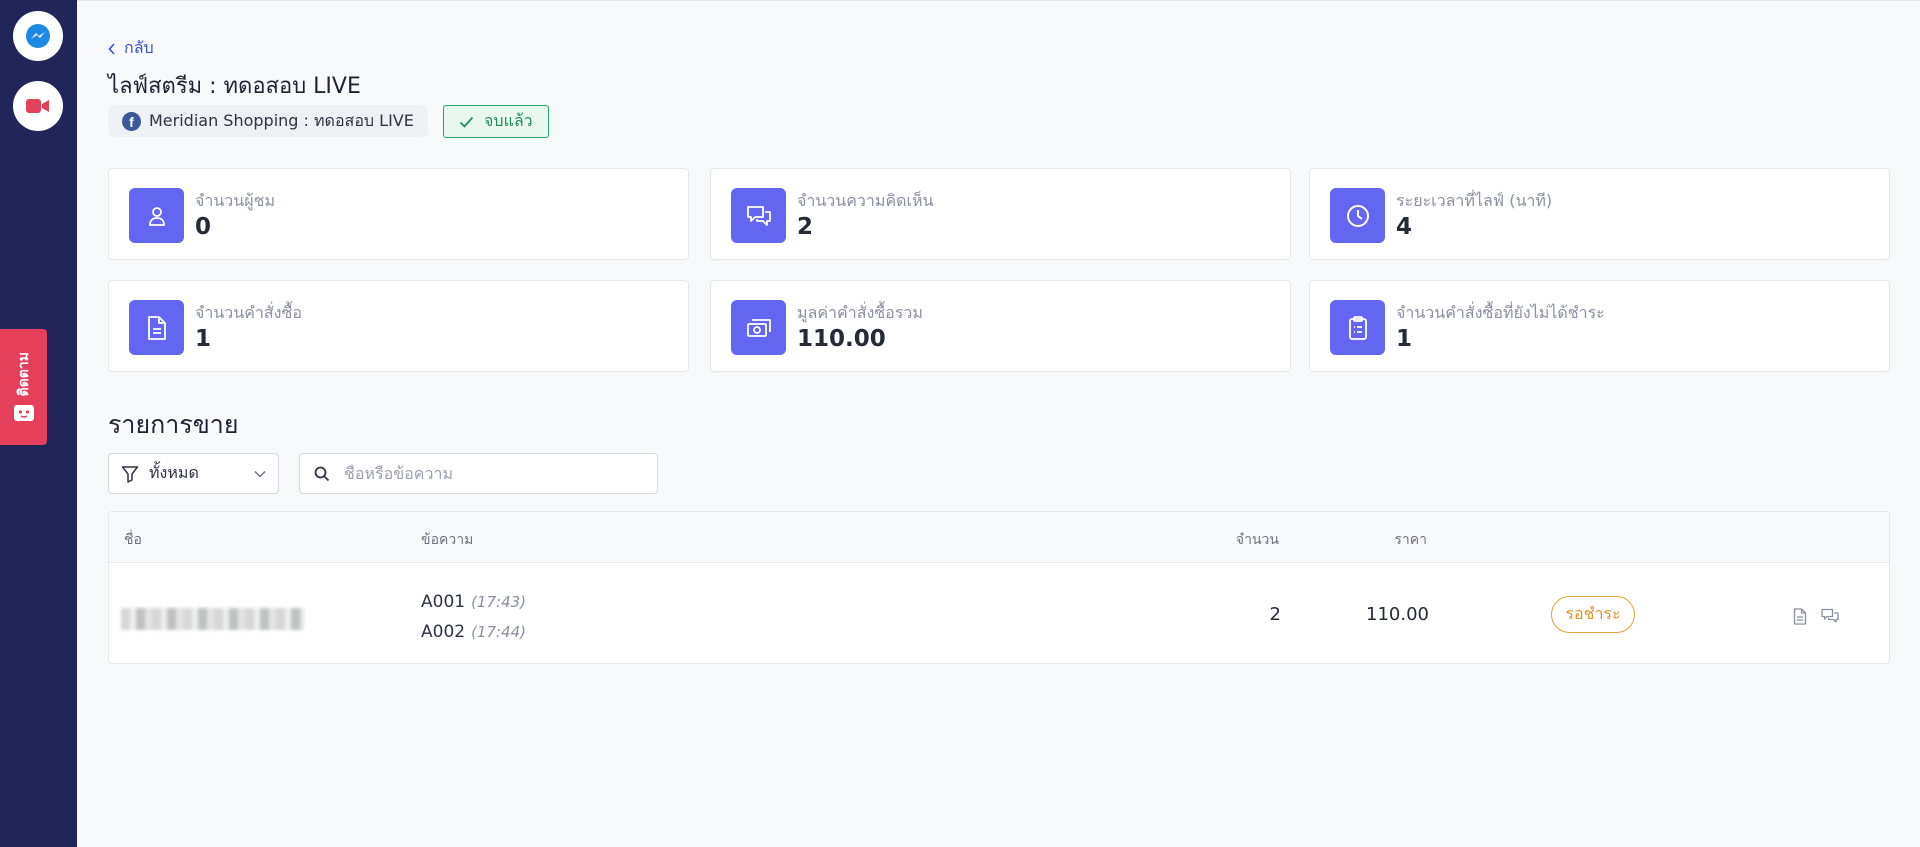 This screenshot has width=1920, height=847. Describe the element at coordinates (23, 374) in the screenshot. I see `feedback-label: ติดตาม` at that location.